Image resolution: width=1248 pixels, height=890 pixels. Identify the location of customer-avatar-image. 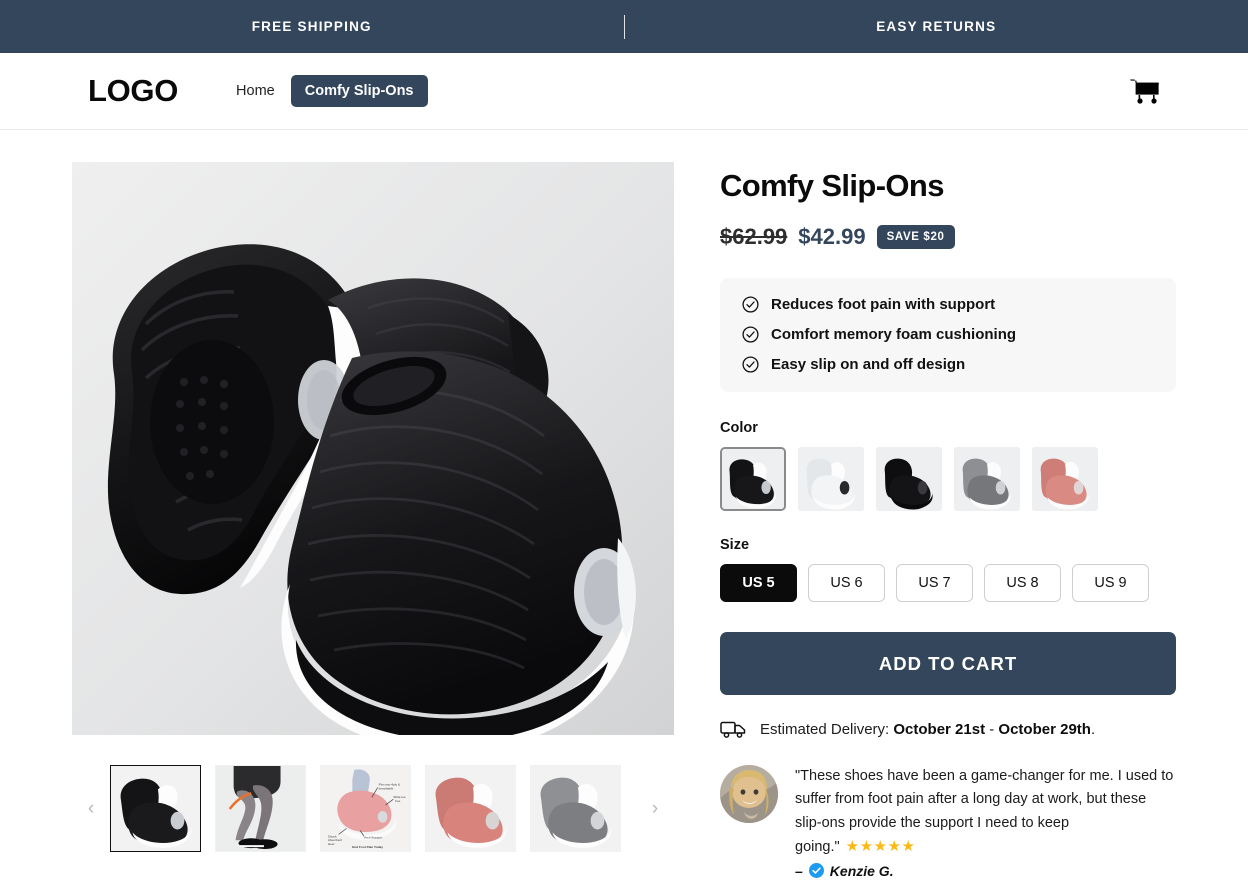
(749, 794).